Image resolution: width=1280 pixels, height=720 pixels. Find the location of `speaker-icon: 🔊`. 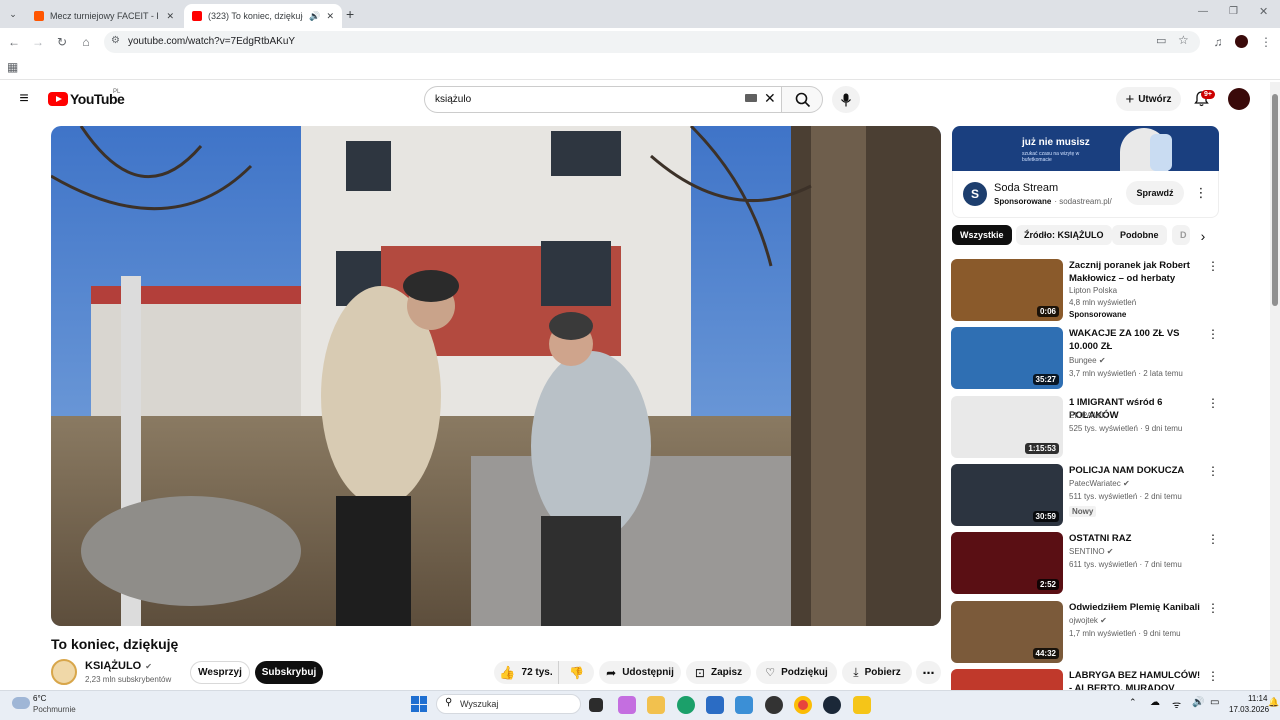

speaker-icon: 🔊 is located at coordinates (314, 16).